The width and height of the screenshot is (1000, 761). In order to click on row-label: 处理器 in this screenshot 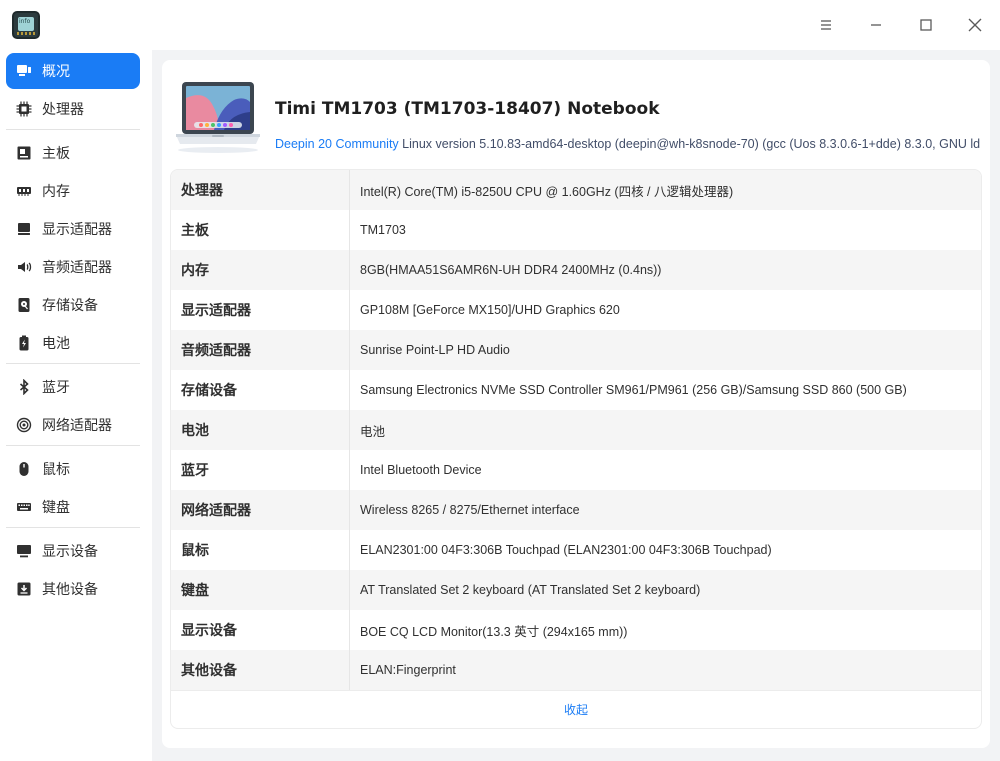, I will do `click(260, 190)`.